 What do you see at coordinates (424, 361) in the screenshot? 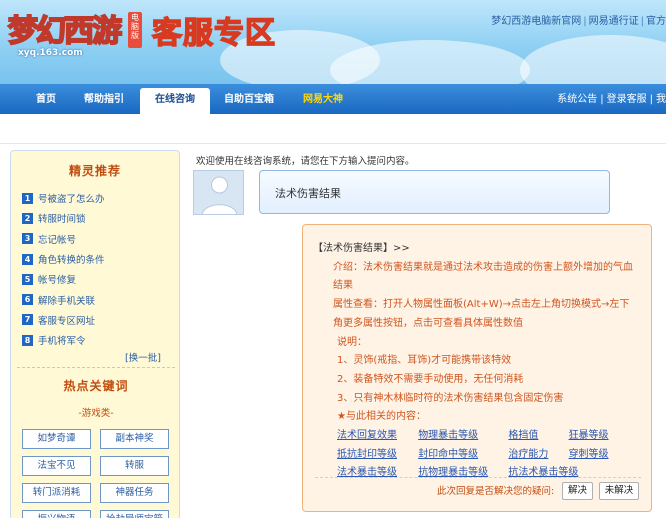
I see `note-item: 1、灵饰(戒指、耳饰)才可能携带该特效` at bounding box center [424, 361].